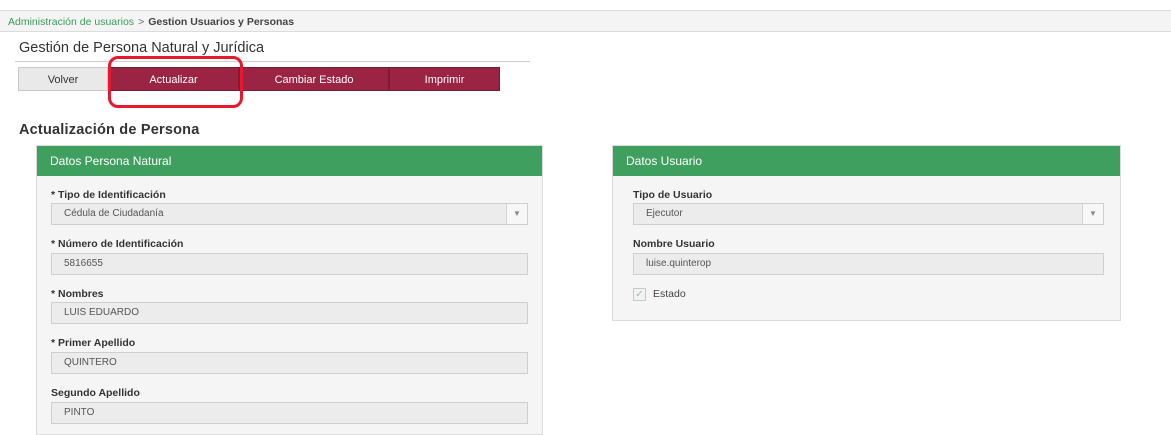 The height and width of the screenshot is (435, 1171). I want to click on tipo-usuario-value: Ejecutor, so click(664, 213).